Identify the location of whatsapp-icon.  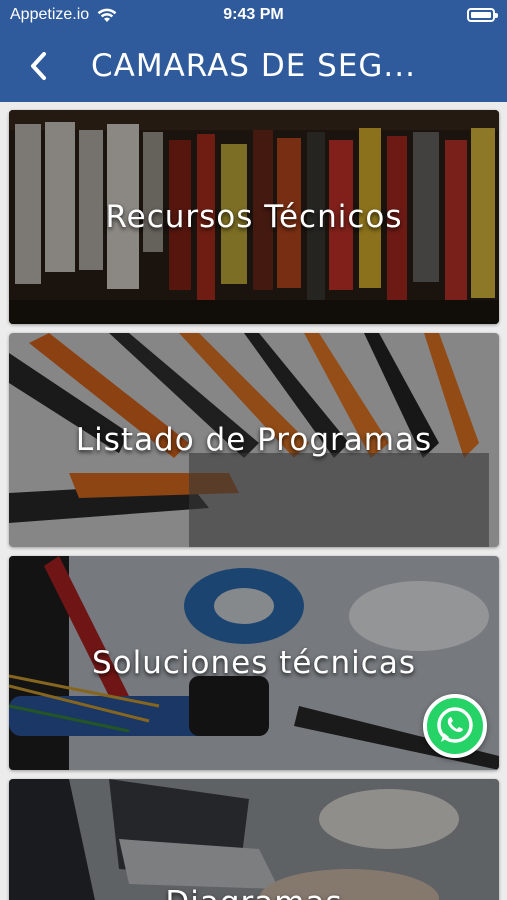
(455, 725).